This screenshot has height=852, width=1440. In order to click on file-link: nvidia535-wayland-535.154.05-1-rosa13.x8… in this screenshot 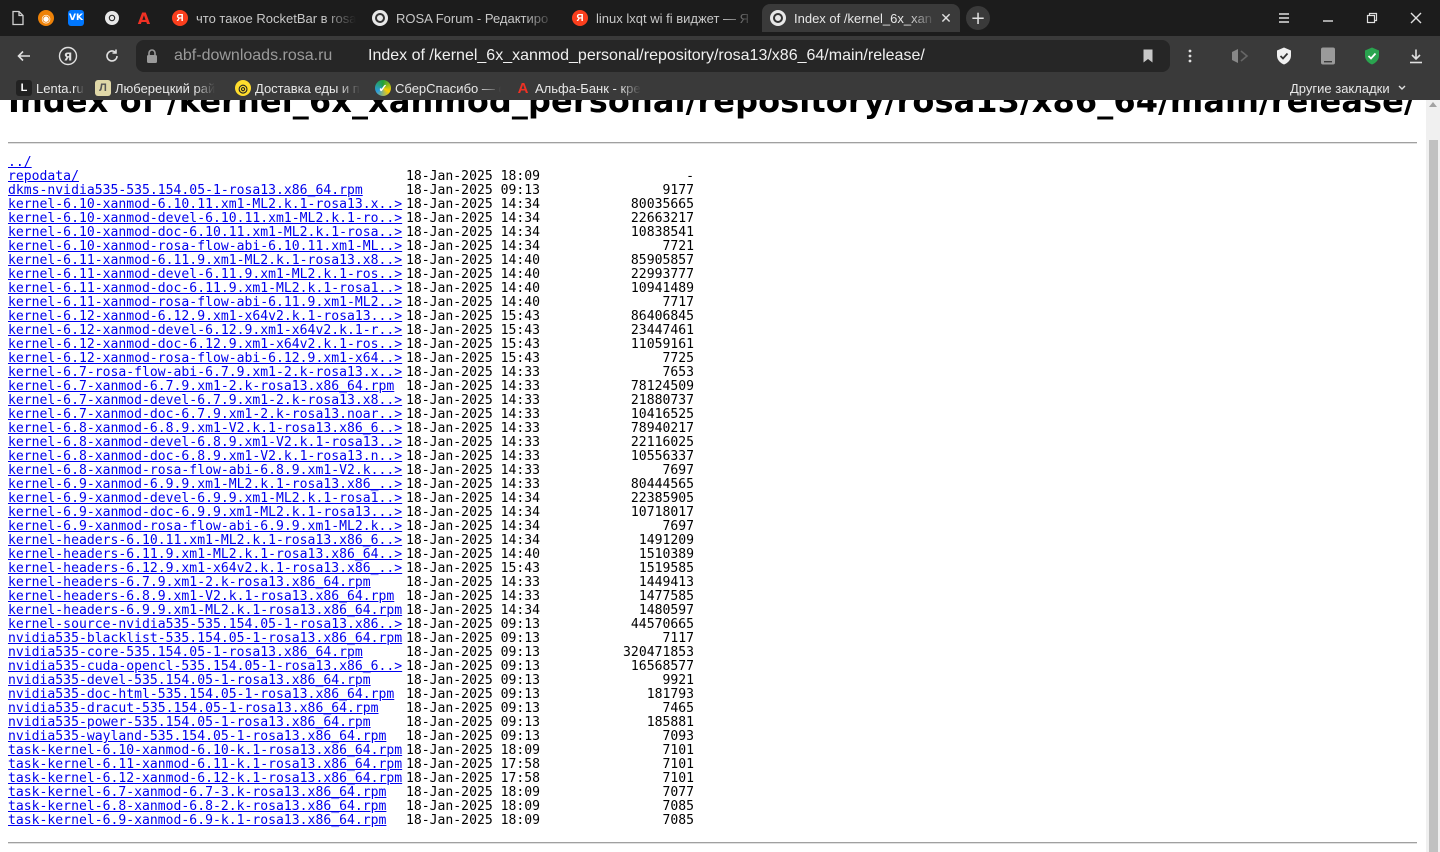, I will do `click(197, 736)`.